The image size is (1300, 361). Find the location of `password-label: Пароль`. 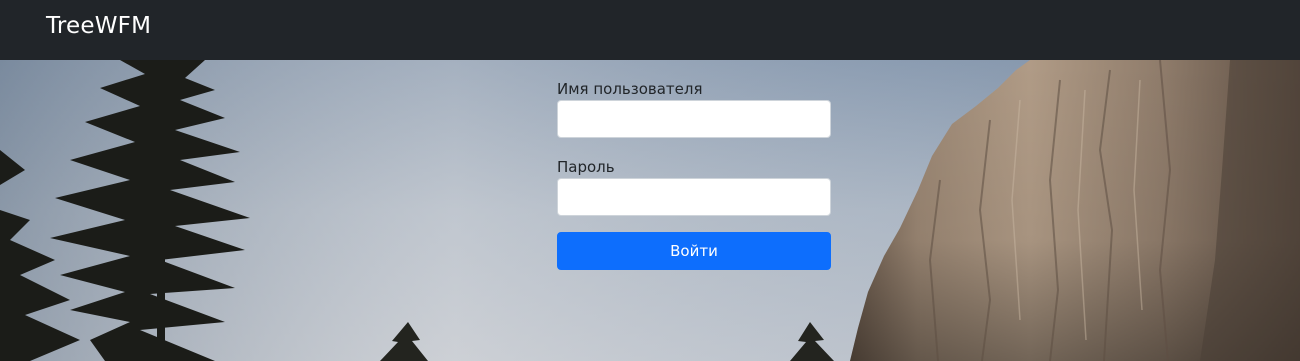

password-label: Пароль is located at coordinates (586, 167).